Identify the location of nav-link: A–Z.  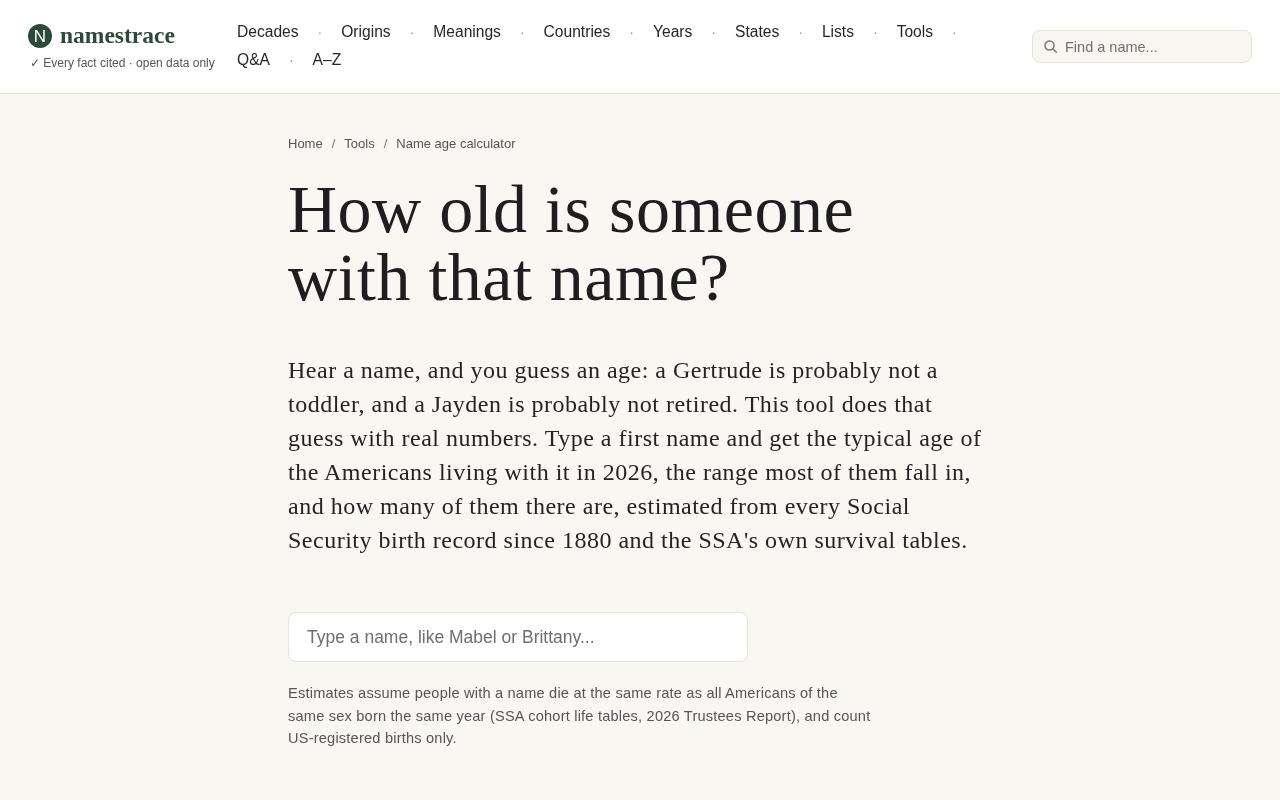
(327, 60).